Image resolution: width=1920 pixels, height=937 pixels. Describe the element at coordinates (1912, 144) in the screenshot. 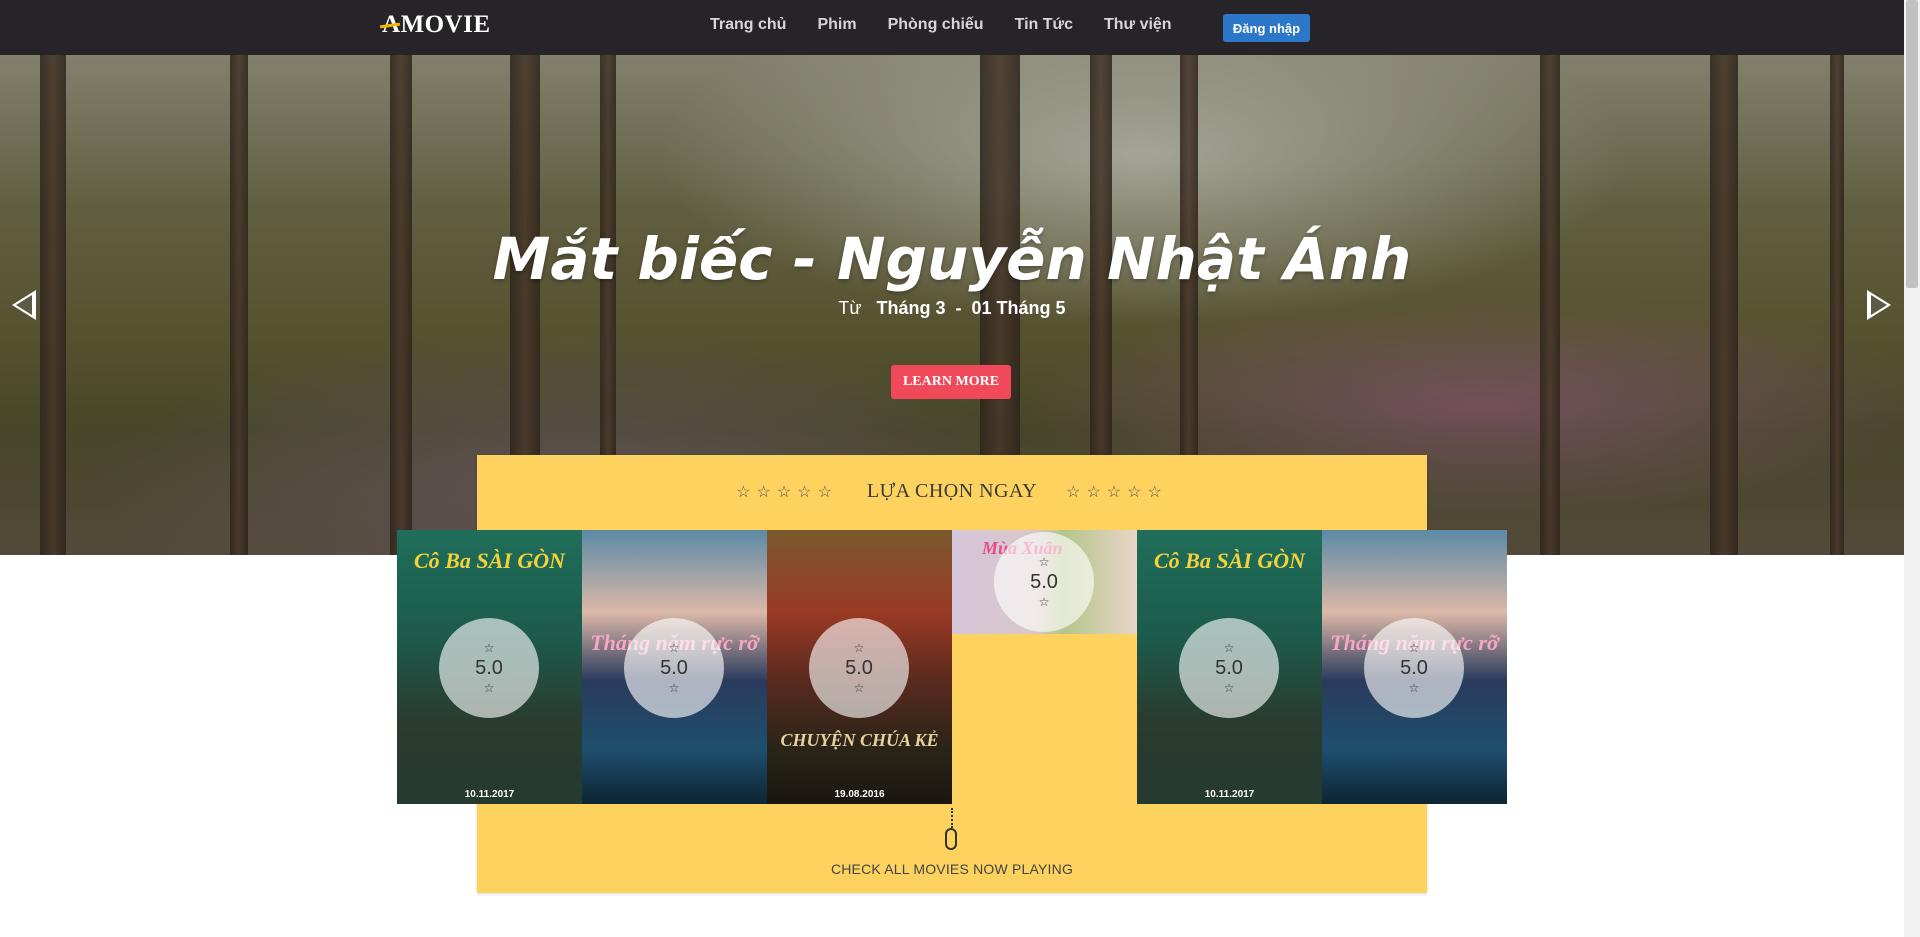

I see `scrollbar-thumb` at that location.